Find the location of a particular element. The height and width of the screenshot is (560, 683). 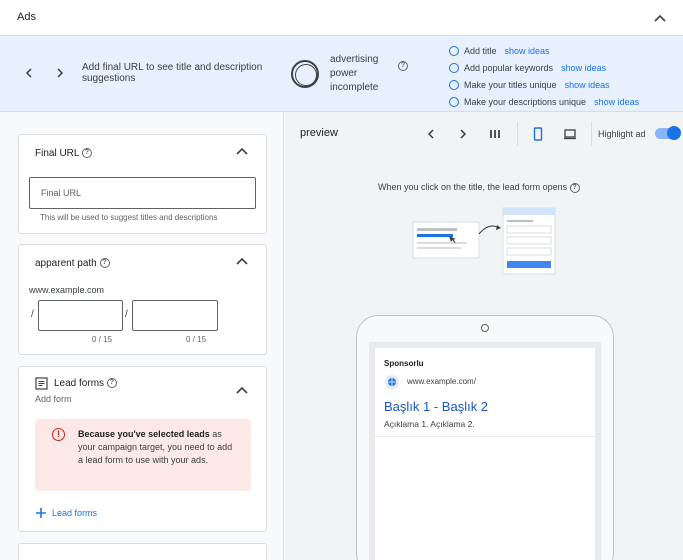

idea-unique-titles: Make your titles unique show ideas is located at coordinates (544, 84).